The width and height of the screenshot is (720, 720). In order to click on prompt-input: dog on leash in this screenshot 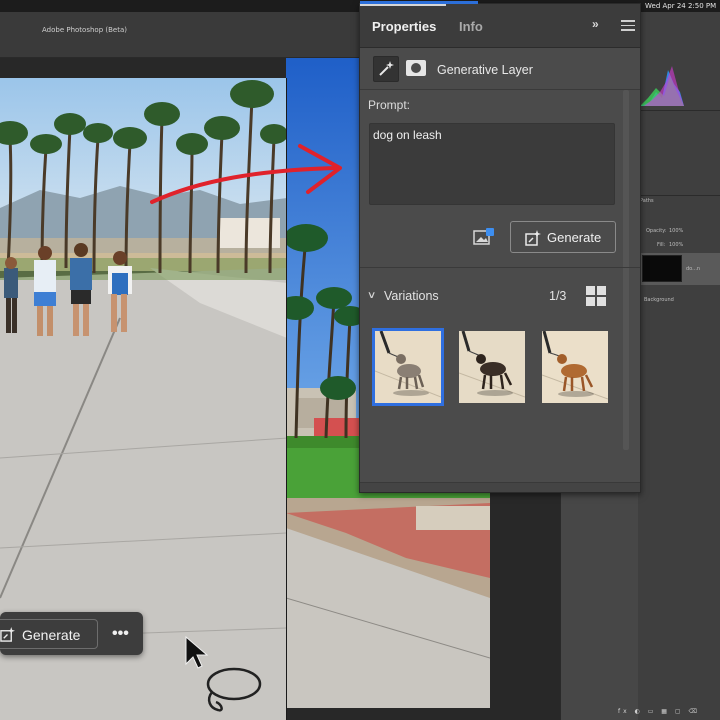, I will do `click(492, 164)`.